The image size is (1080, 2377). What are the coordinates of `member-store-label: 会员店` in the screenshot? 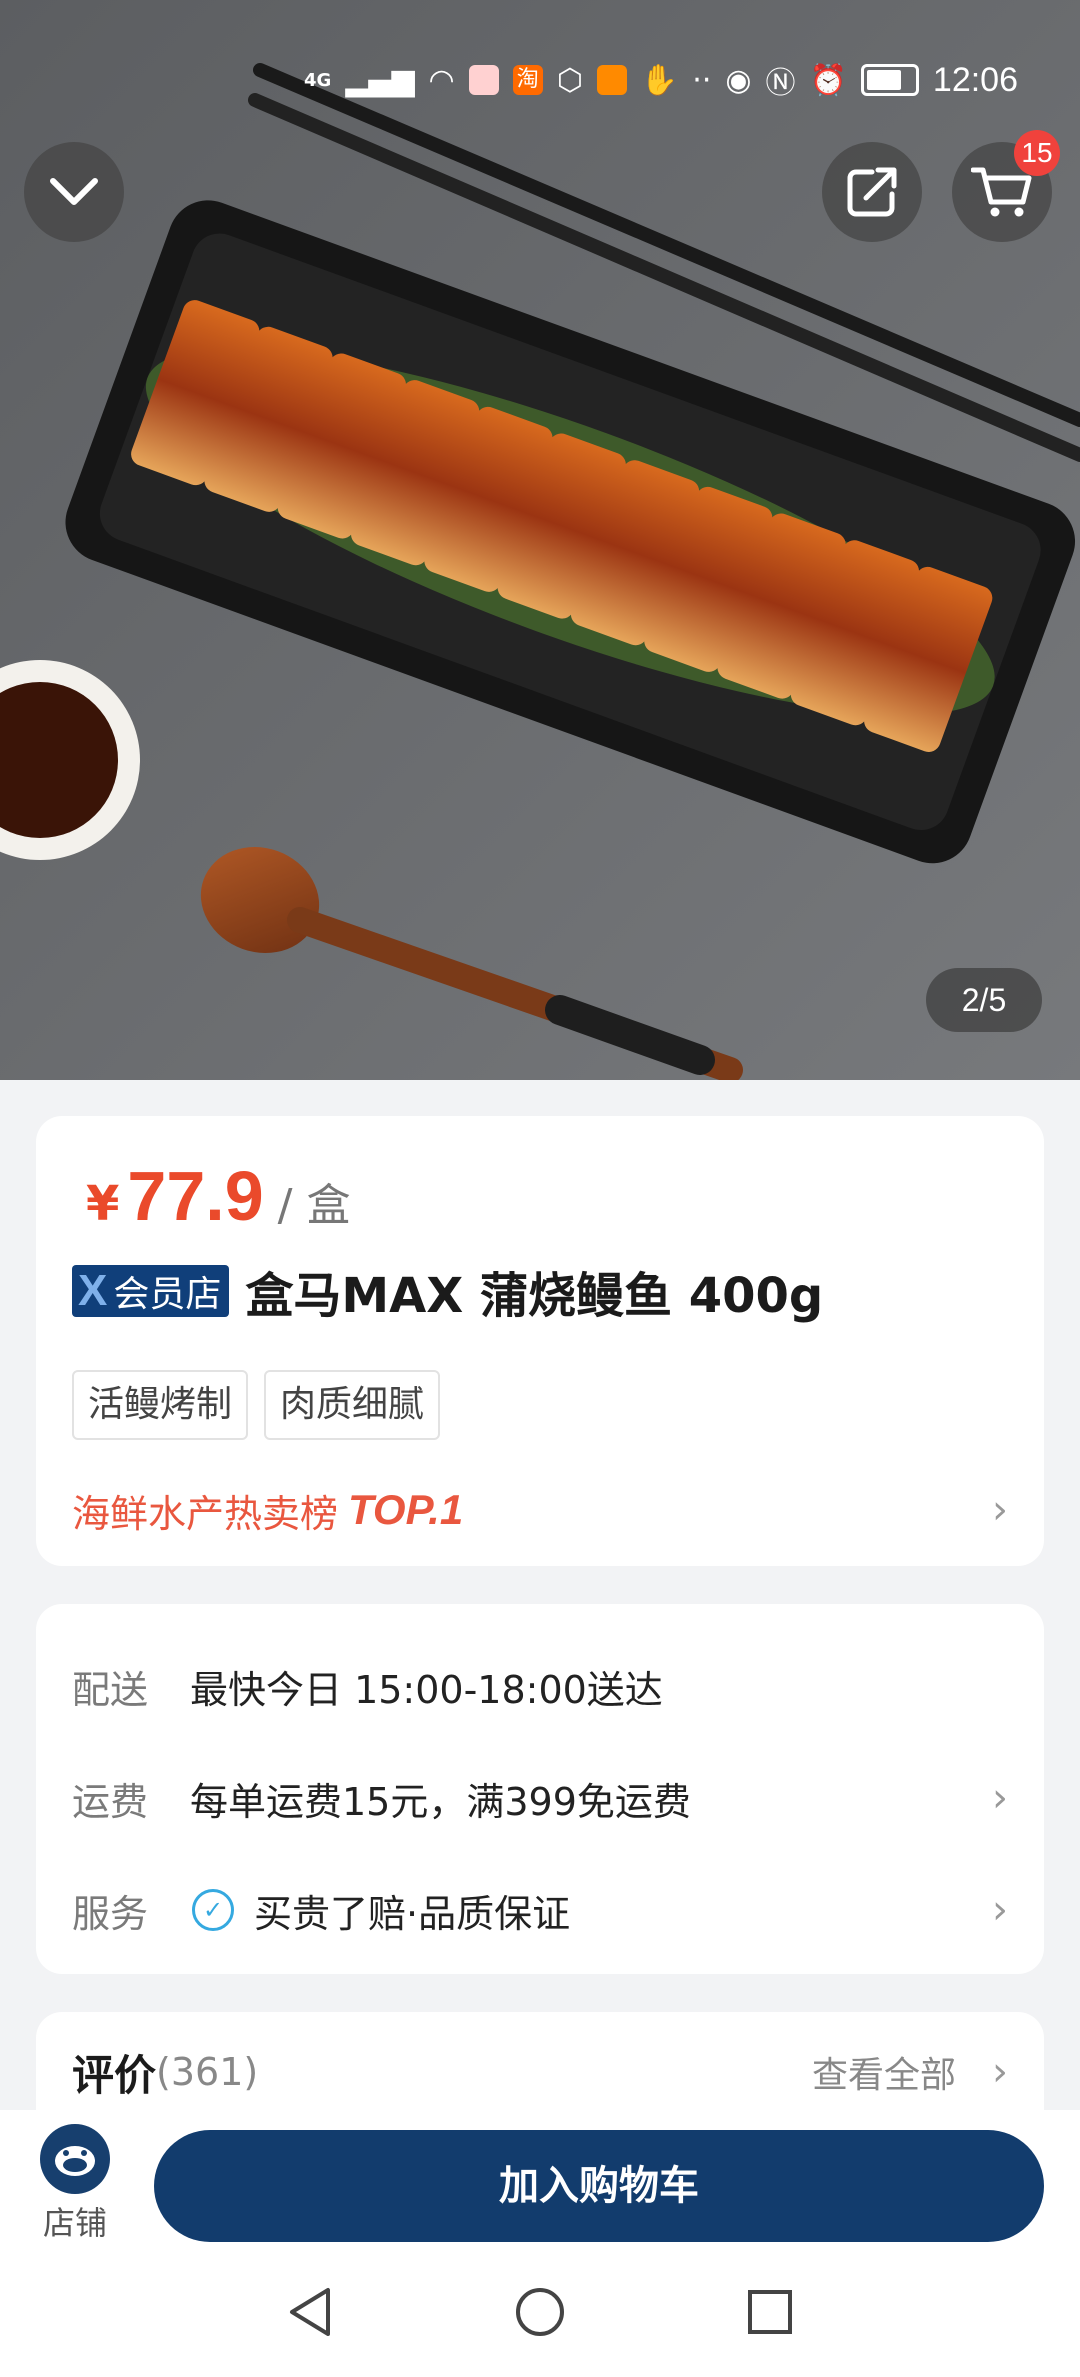 It's located at (167, 1294).